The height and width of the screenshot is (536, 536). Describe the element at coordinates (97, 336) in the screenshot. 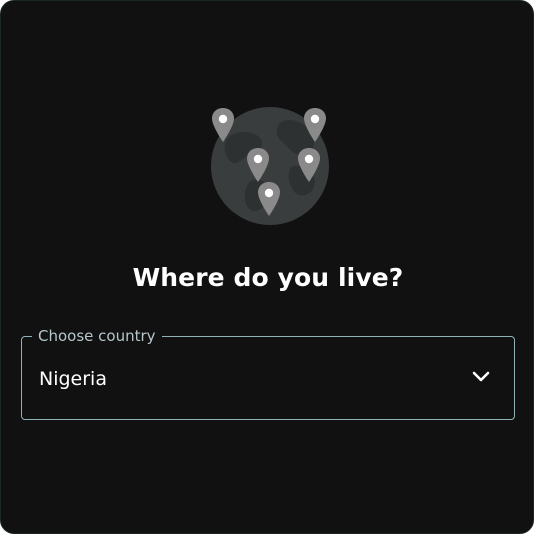

I see `country-select-label: Choose country` at that location.